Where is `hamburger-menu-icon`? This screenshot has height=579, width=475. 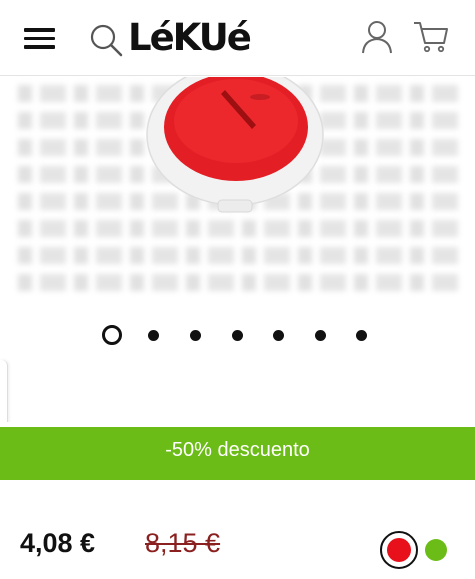 hamburger-menu-icon is located at coordinates (40, 39).